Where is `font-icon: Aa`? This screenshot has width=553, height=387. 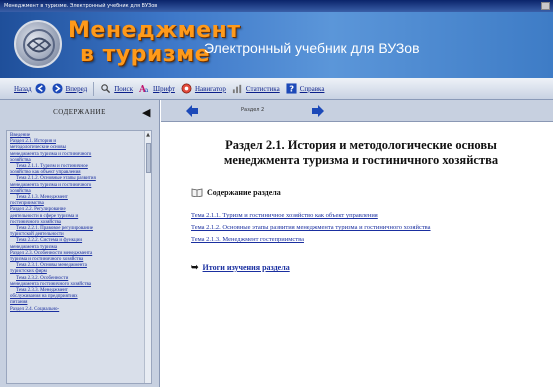 font-icon: Aa is located at coordinates (144, 89).